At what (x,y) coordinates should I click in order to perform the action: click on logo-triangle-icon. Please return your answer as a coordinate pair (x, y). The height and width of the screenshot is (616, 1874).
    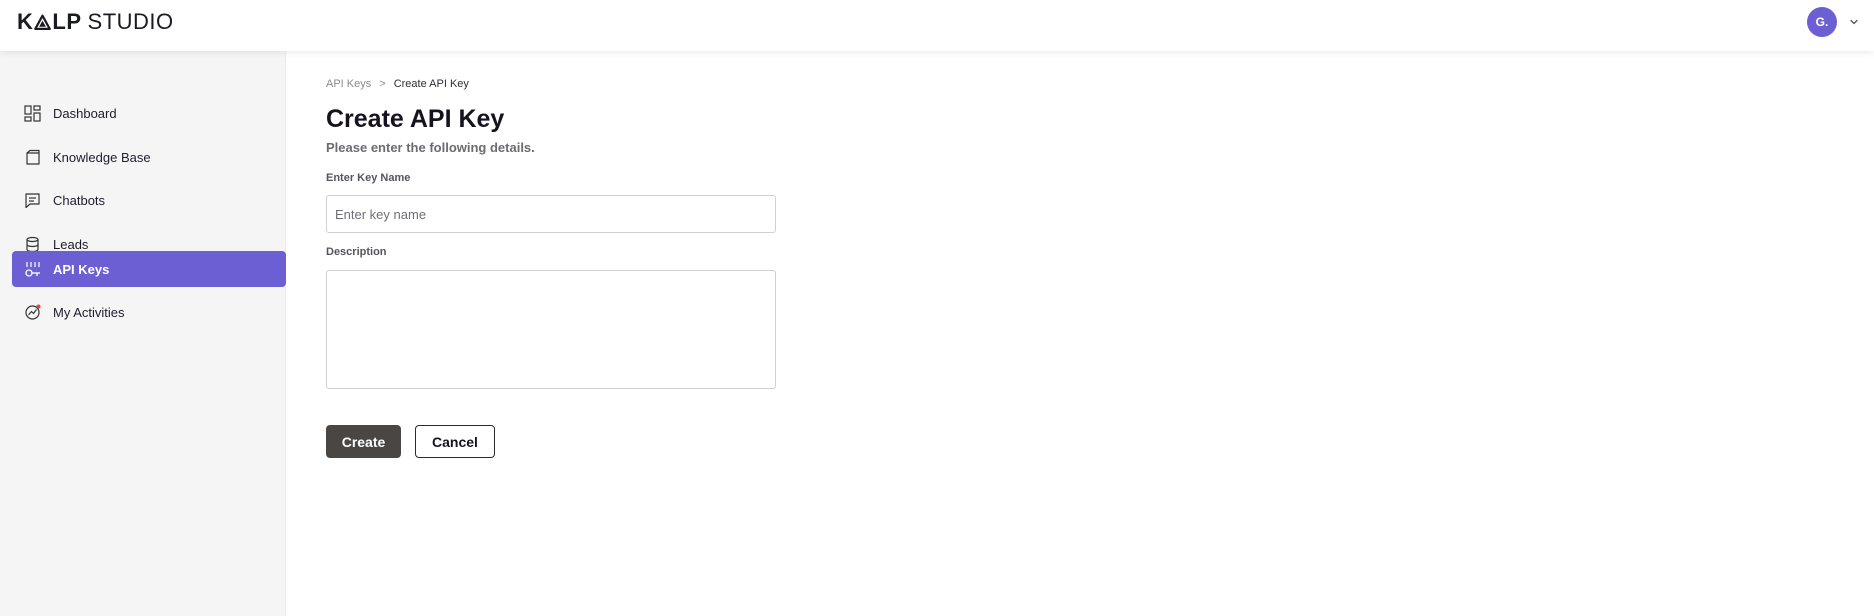
    Looking at the image, I should click on (43, 22).